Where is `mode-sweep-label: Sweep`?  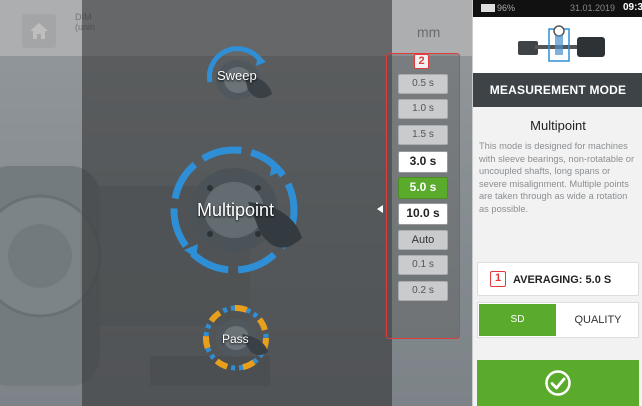
mode-sweep-label: Sweep is located at coordinates (237, 75).